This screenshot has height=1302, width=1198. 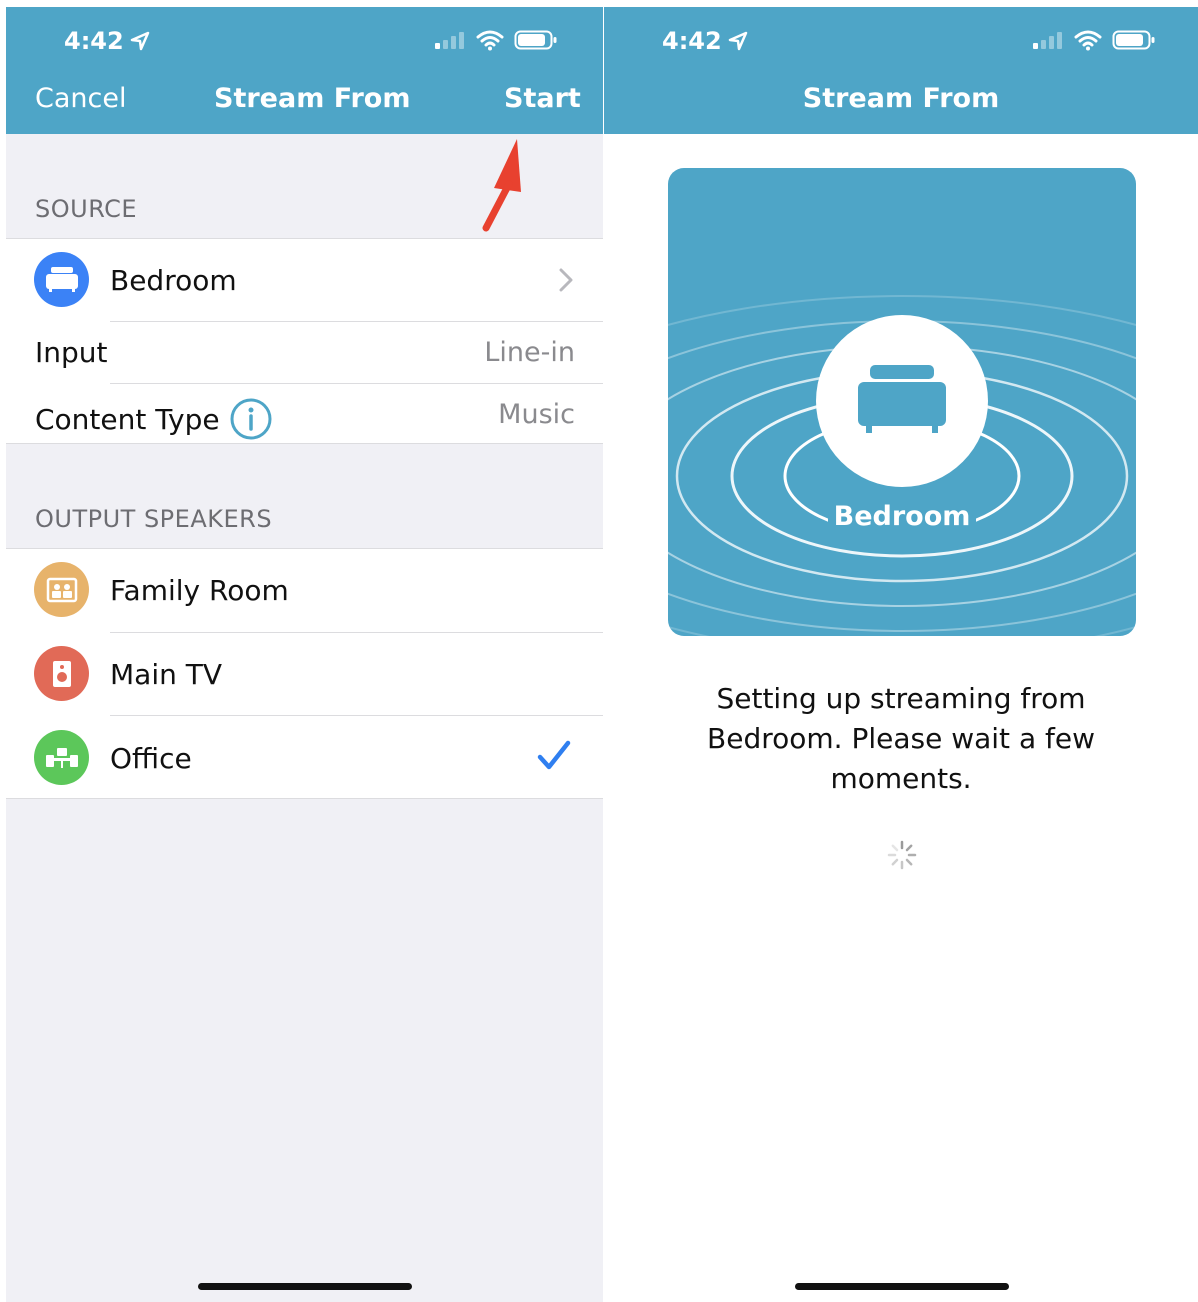 I want to click on input-row: Input Line-in, so click(x=304, y=352).